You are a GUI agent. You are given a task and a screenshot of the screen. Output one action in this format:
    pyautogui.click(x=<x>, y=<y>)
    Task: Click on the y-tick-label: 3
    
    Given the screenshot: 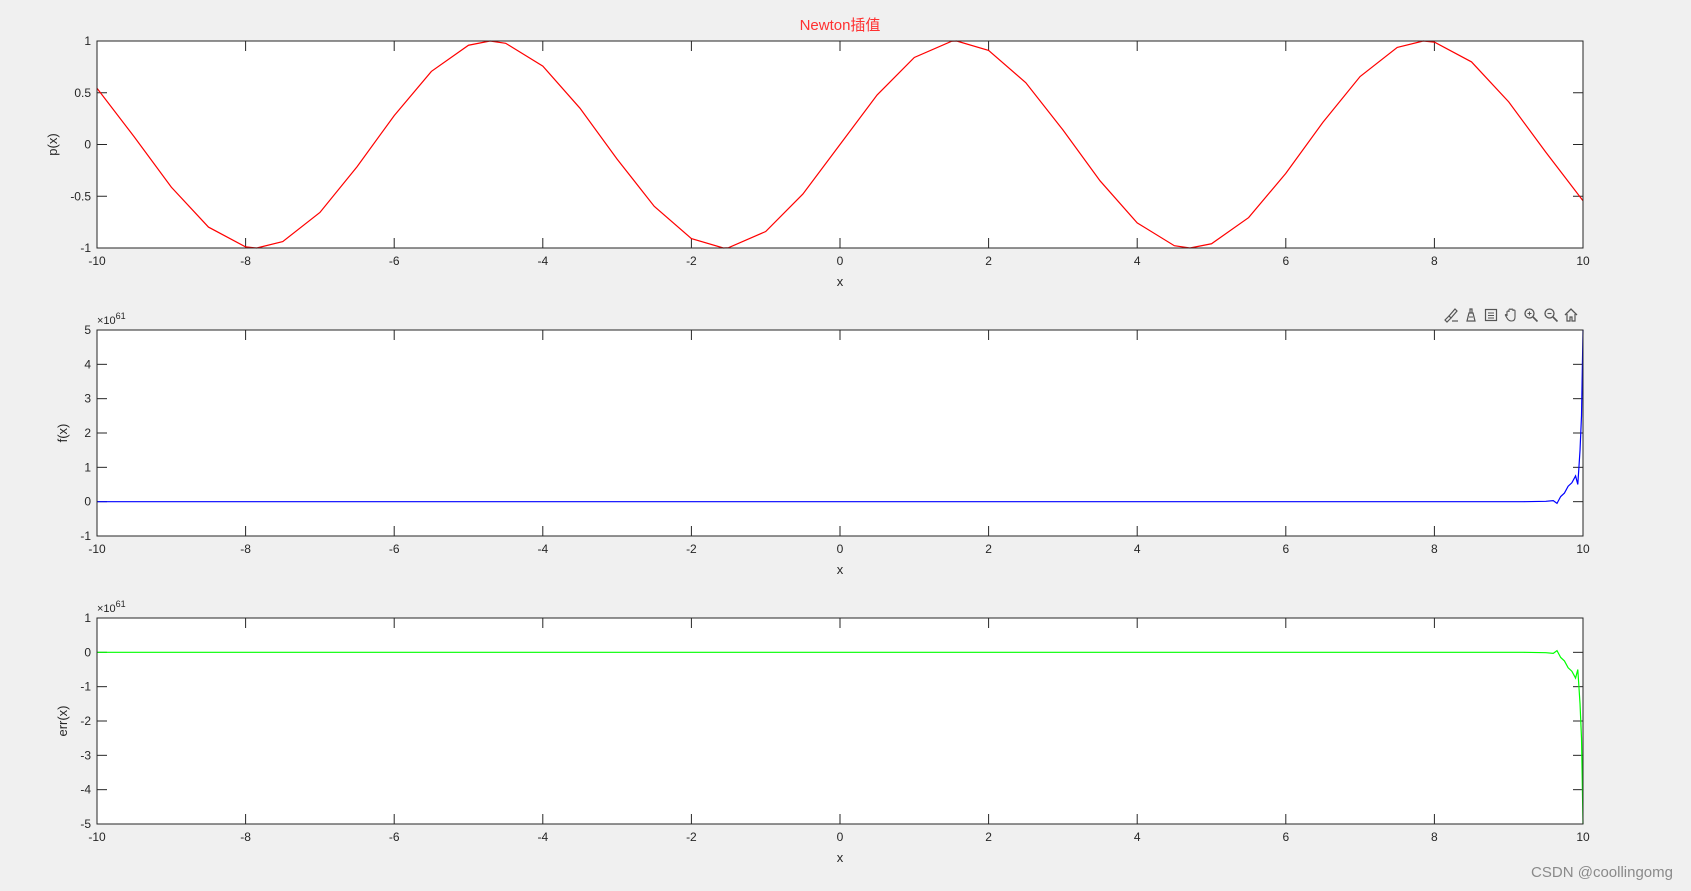 What is the action you would take?
    pyautogui.click(x=87, y=399)
    